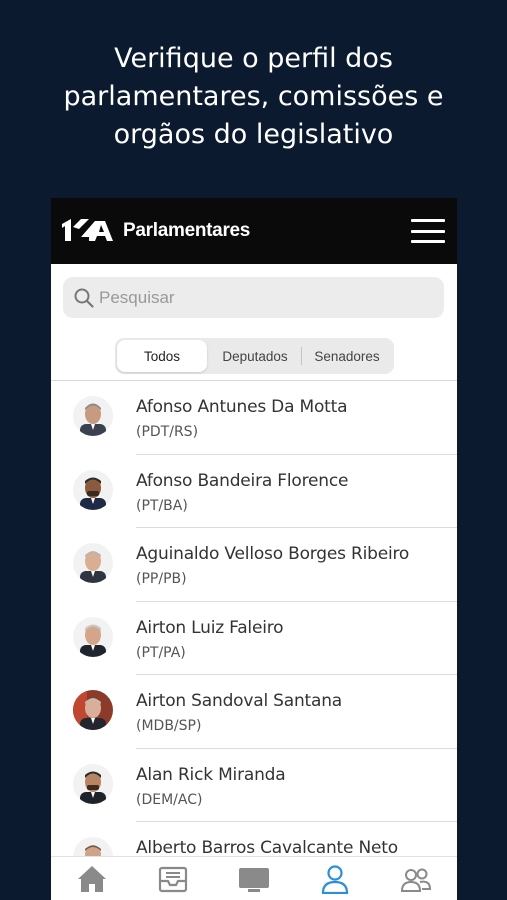 This screenshot has height=900, width=507. I want to click on headline-line-1: Verifique o perfil dos, so click(253, 58).